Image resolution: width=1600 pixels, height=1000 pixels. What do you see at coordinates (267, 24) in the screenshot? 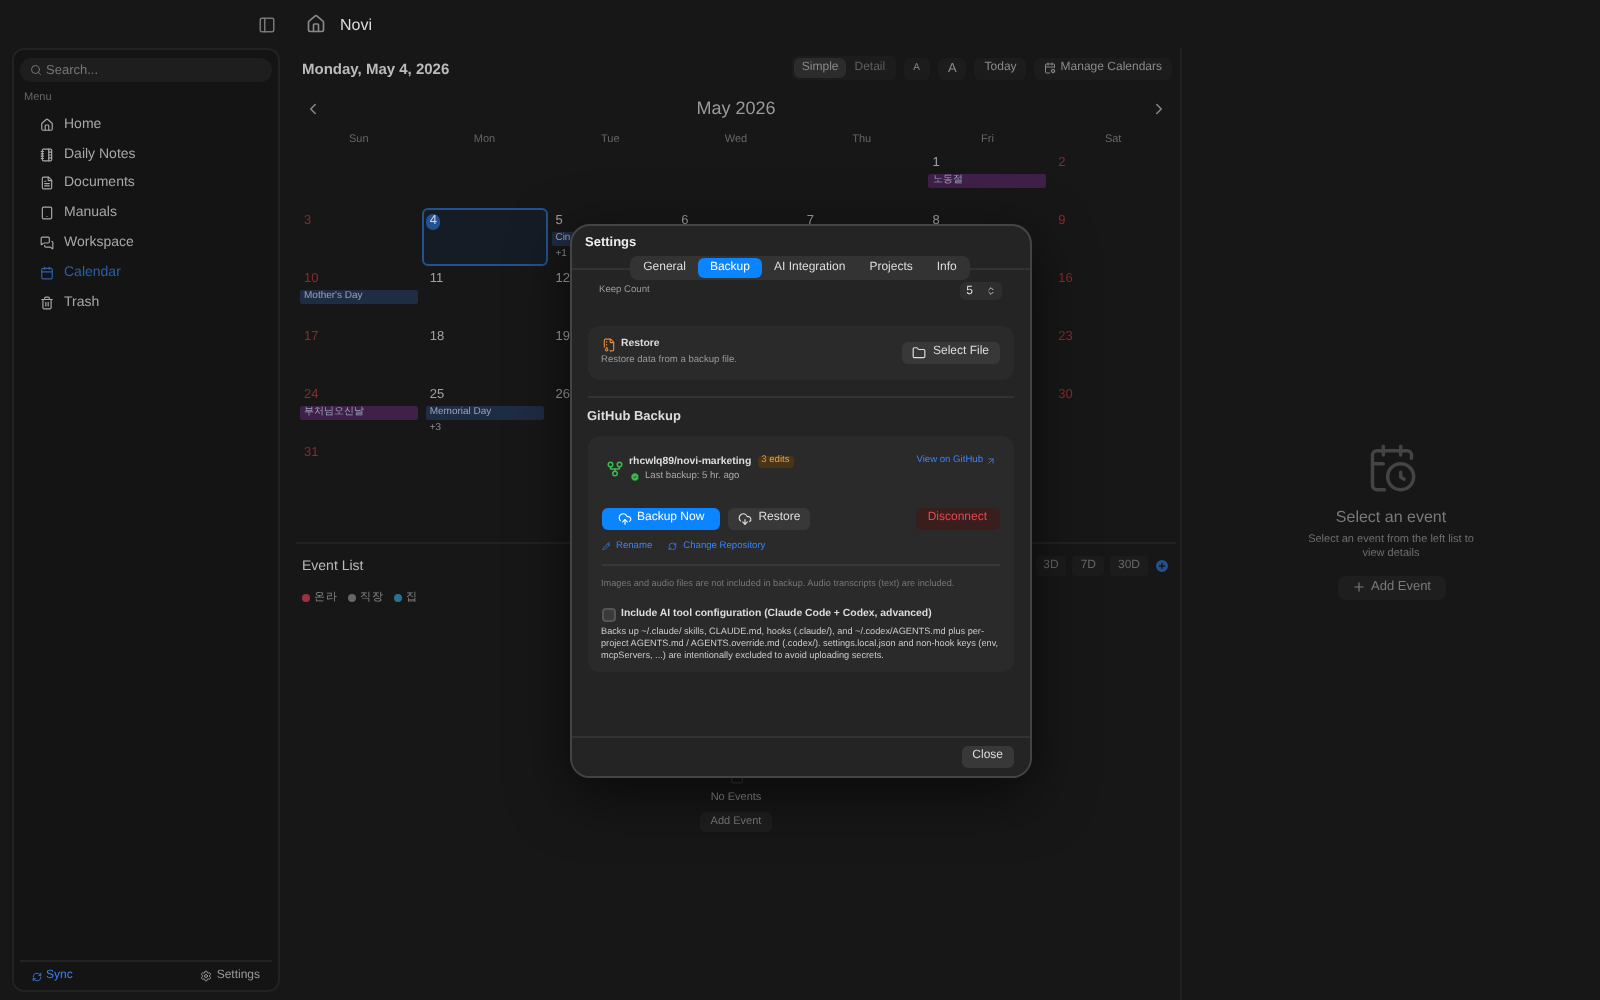
I see `sidebar-toggle-icon` at bounding box center [267, 24].